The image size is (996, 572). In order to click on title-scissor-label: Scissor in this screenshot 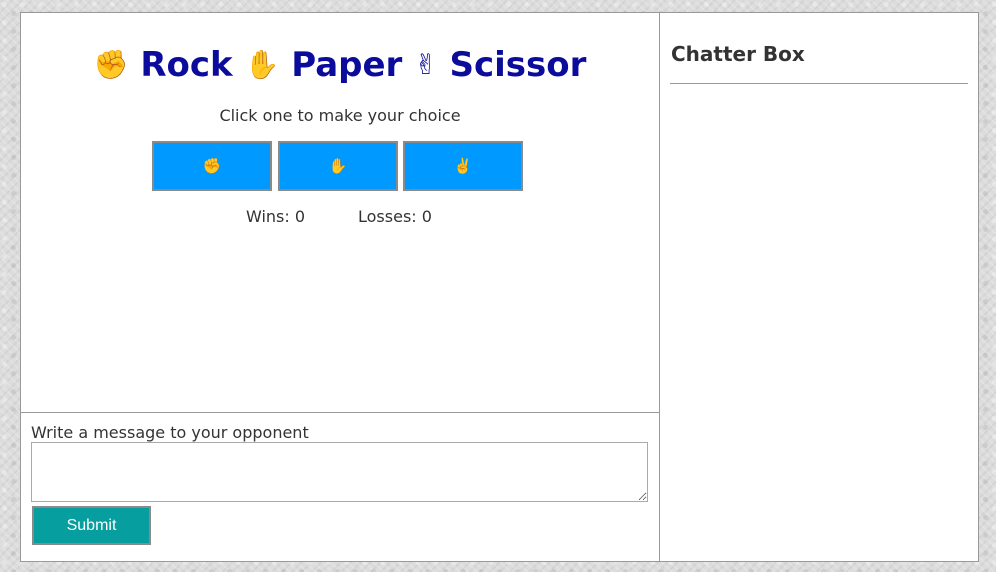, I will do `click(518, 65)`.